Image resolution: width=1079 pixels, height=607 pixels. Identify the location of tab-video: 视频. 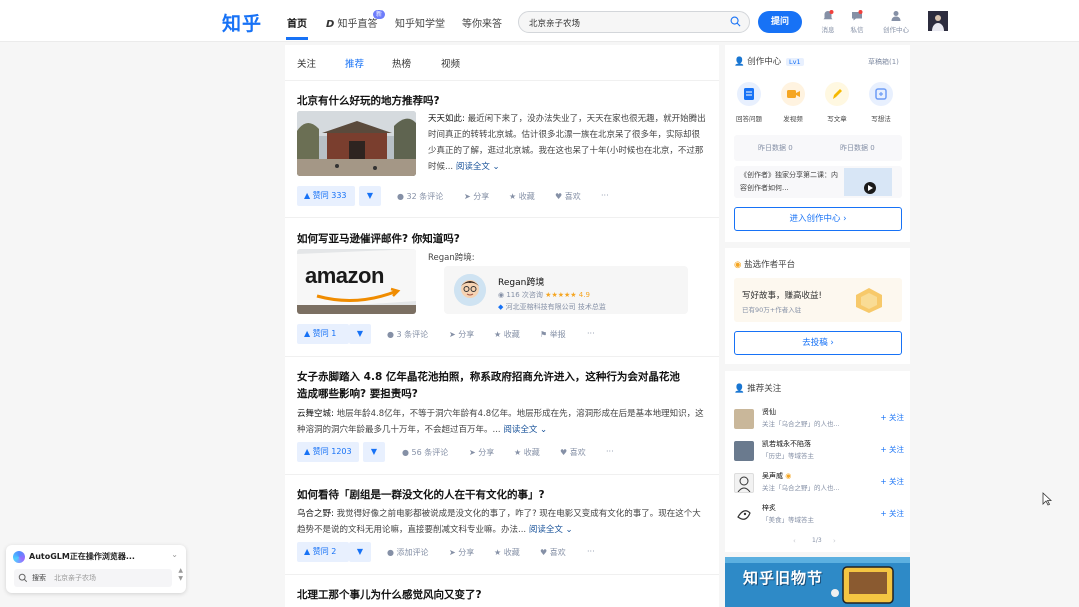
(450, 63).